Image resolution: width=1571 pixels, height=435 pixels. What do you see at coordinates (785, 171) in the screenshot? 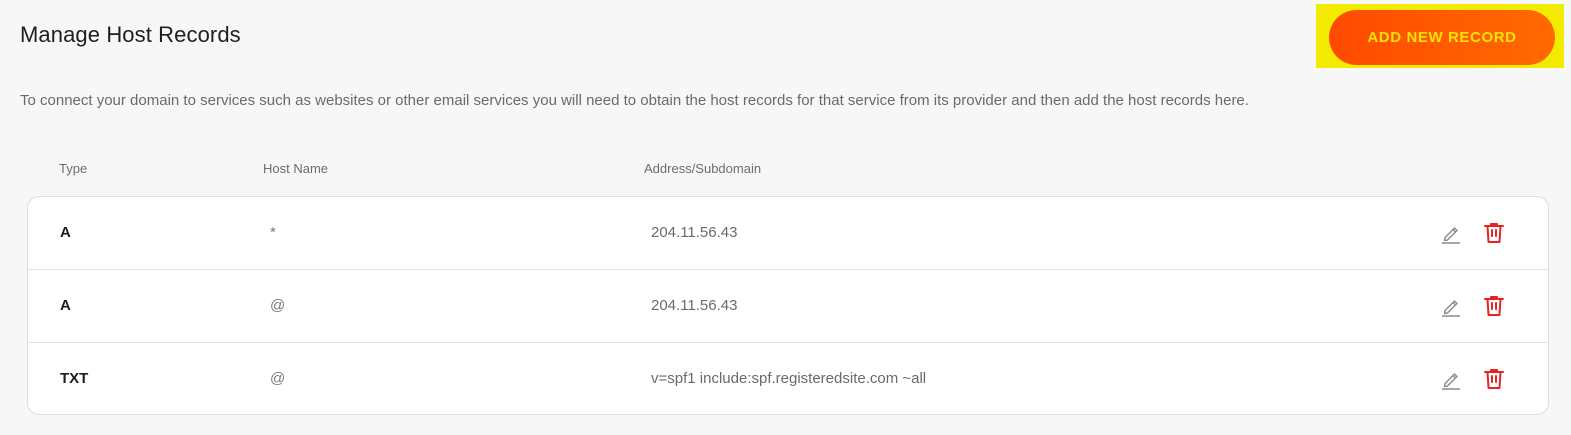
I see `table-header: Type Host Name Address/Subdomain` at bounding box center [785, 171].